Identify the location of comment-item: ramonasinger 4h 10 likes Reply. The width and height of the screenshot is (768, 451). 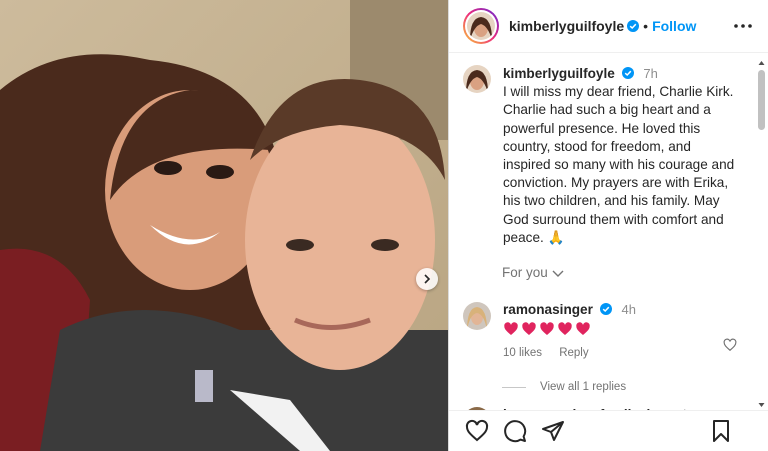
(608, 319).